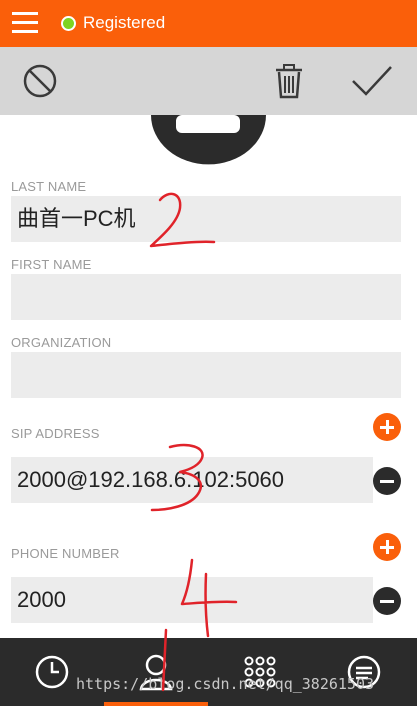  Describe the element at coordinates (68, 23) in the screenshot. I see `registration-status-icon` at that location.